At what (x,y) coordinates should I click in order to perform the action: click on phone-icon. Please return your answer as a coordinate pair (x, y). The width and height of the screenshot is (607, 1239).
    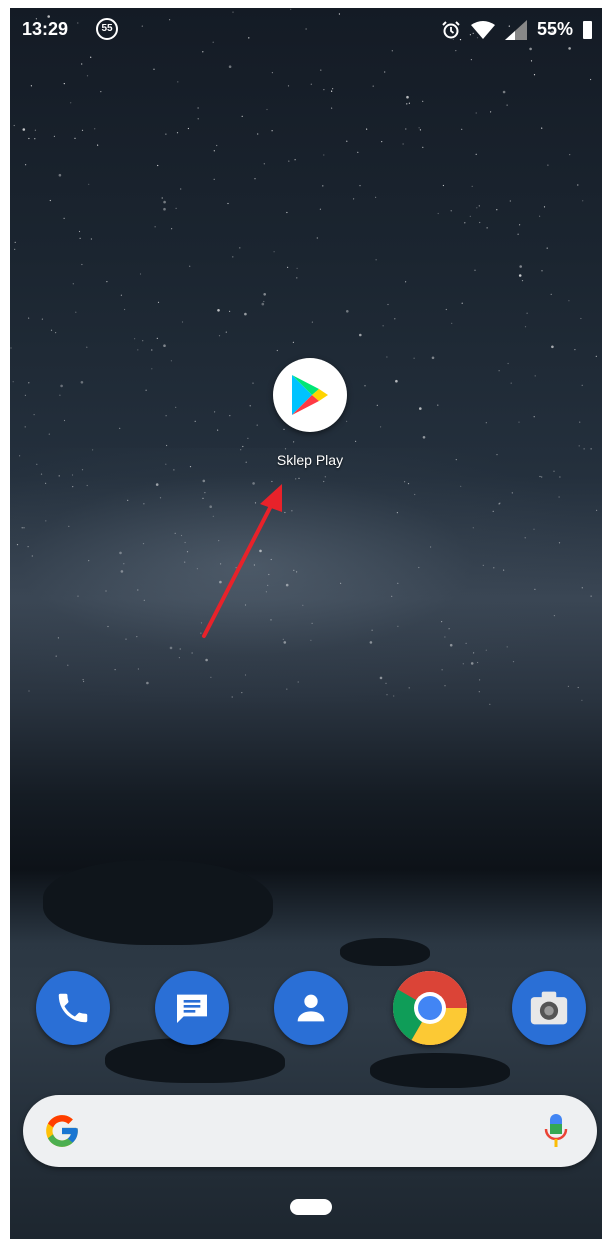
    Looking at the image, I should click on (73, 1008).